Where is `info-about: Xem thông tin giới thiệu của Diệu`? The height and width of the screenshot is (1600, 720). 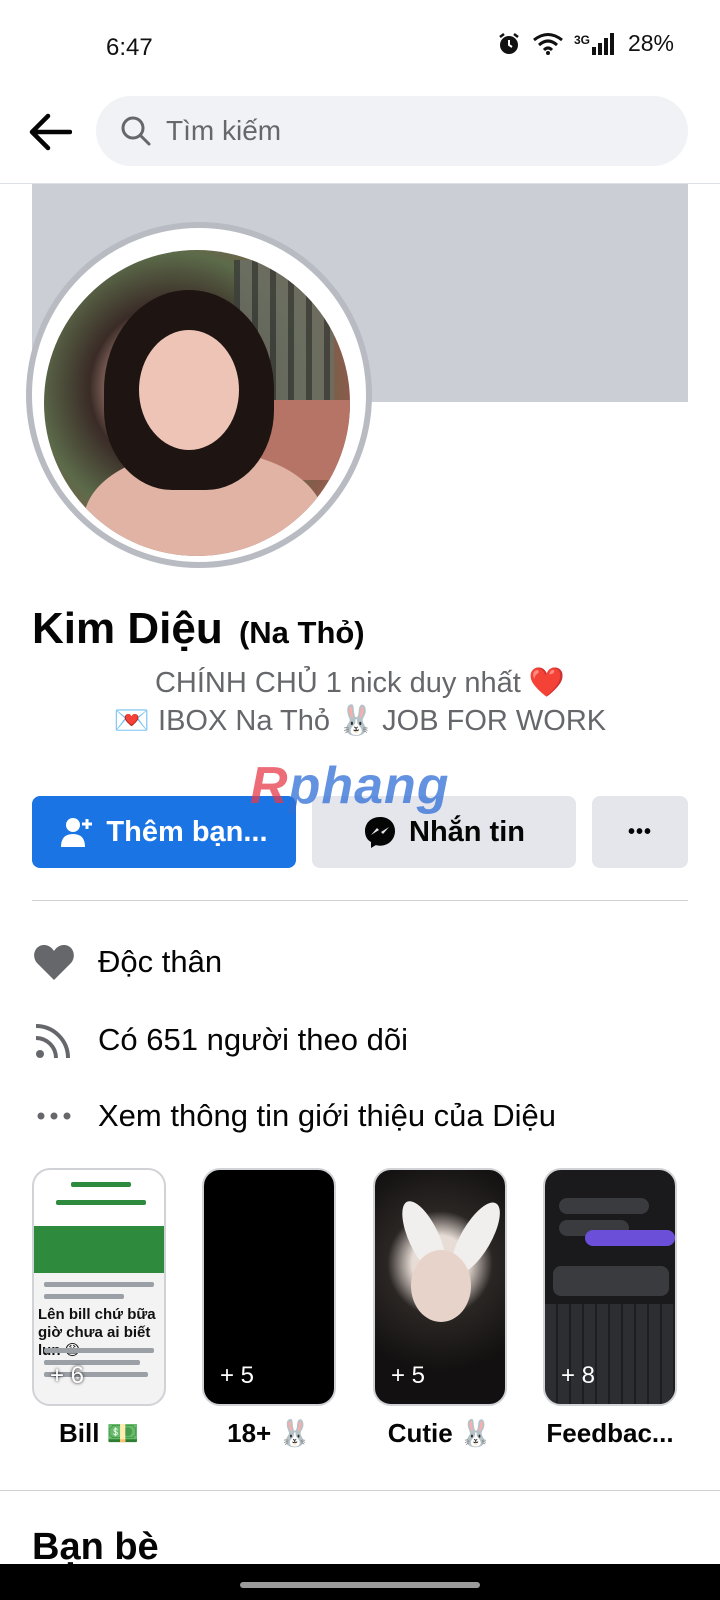
info-about: Xem thông tin giới thiệu của Diệu is located at coordinates (294, 1116).